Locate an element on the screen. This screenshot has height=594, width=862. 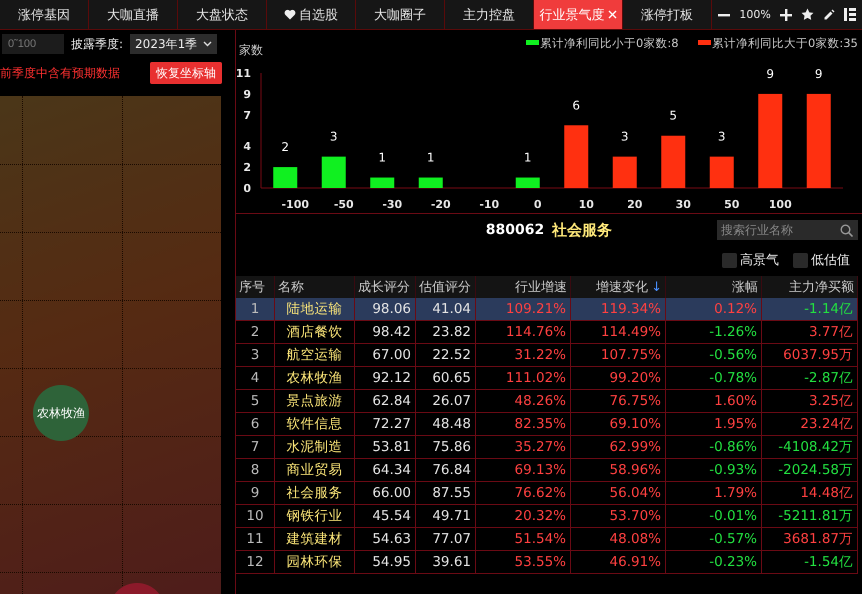
table-cell: -0.01% is located at coordinates (714, 516).